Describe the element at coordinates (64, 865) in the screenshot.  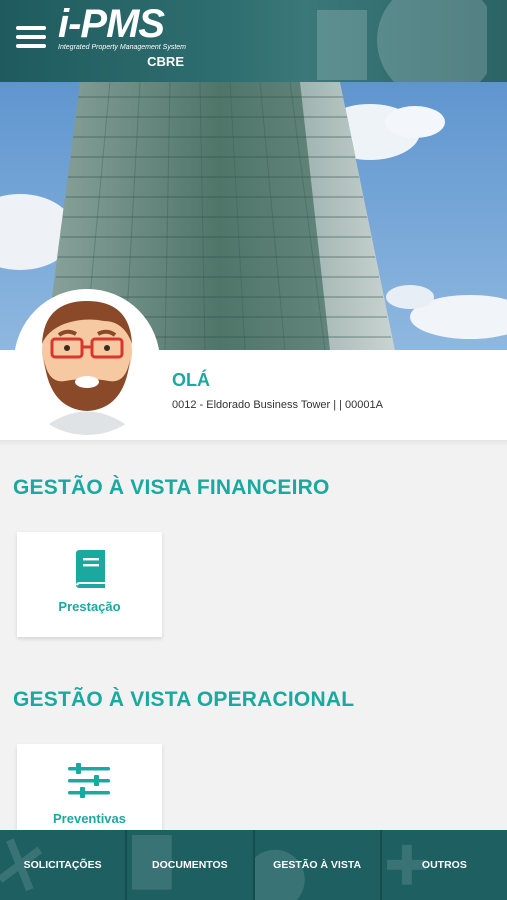
I see `tab-solicitacoes: SOLICITAÇÕES` at that location.